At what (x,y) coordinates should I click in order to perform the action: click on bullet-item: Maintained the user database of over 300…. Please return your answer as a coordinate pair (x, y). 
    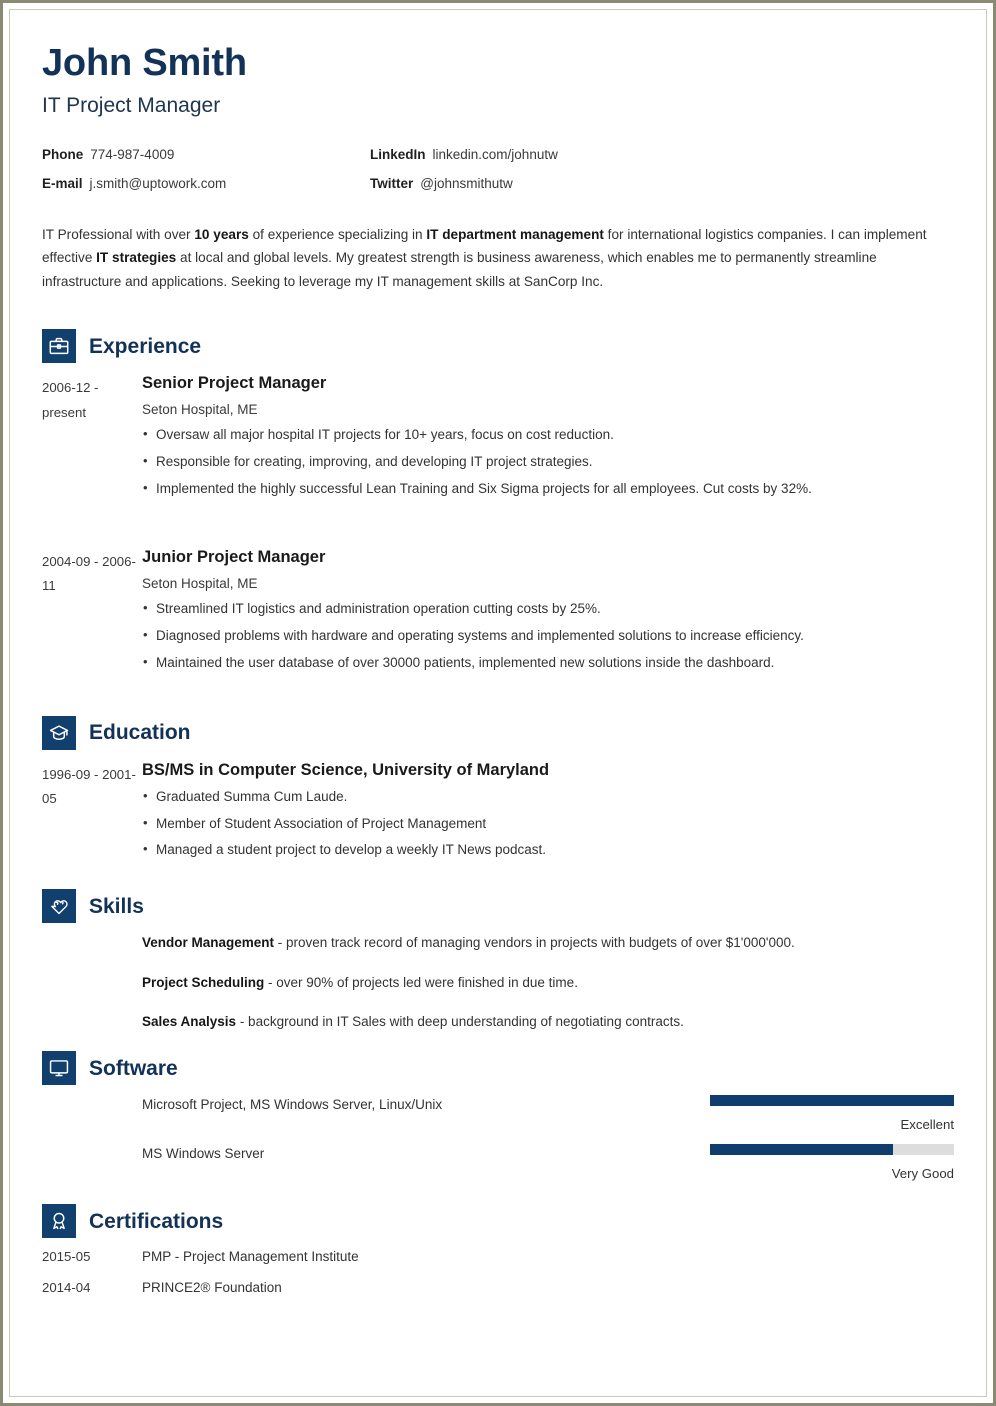
    Looking at the image, I should click on (548, 663).